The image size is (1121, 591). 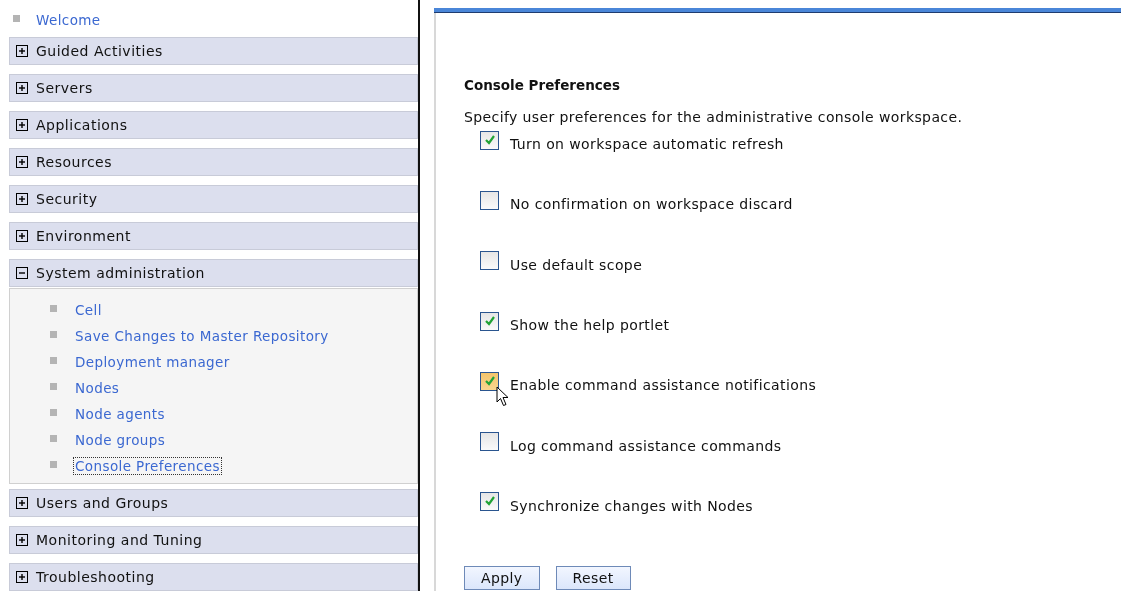 I want to click on collapse-icon, so click(x=22, y=273).